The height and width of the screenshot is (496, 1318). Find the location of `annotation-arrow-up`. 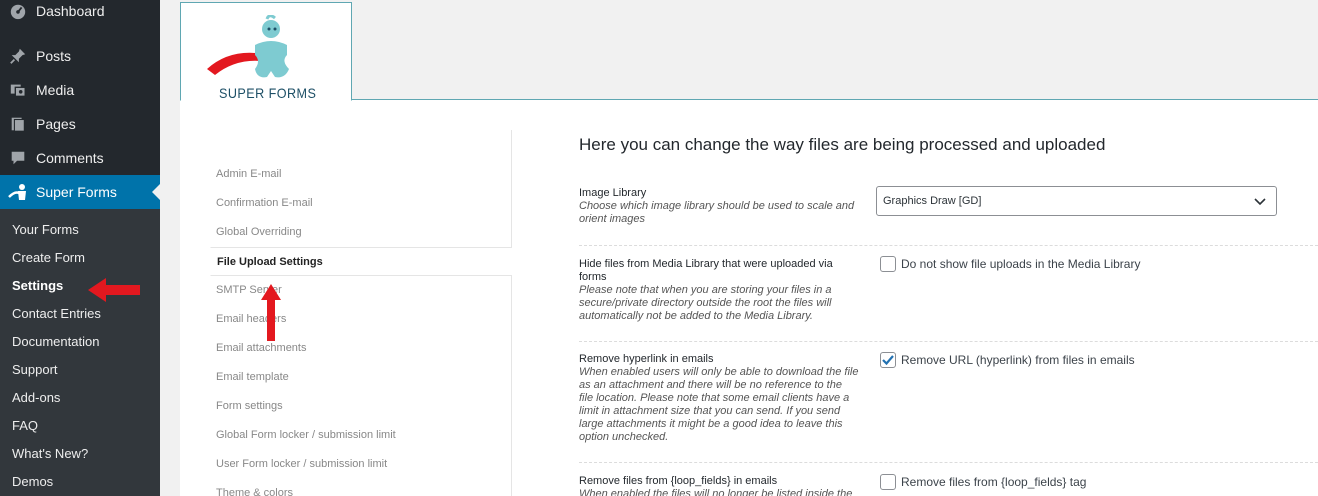

annotation-arrow-up is located at coordinates (271, 312).